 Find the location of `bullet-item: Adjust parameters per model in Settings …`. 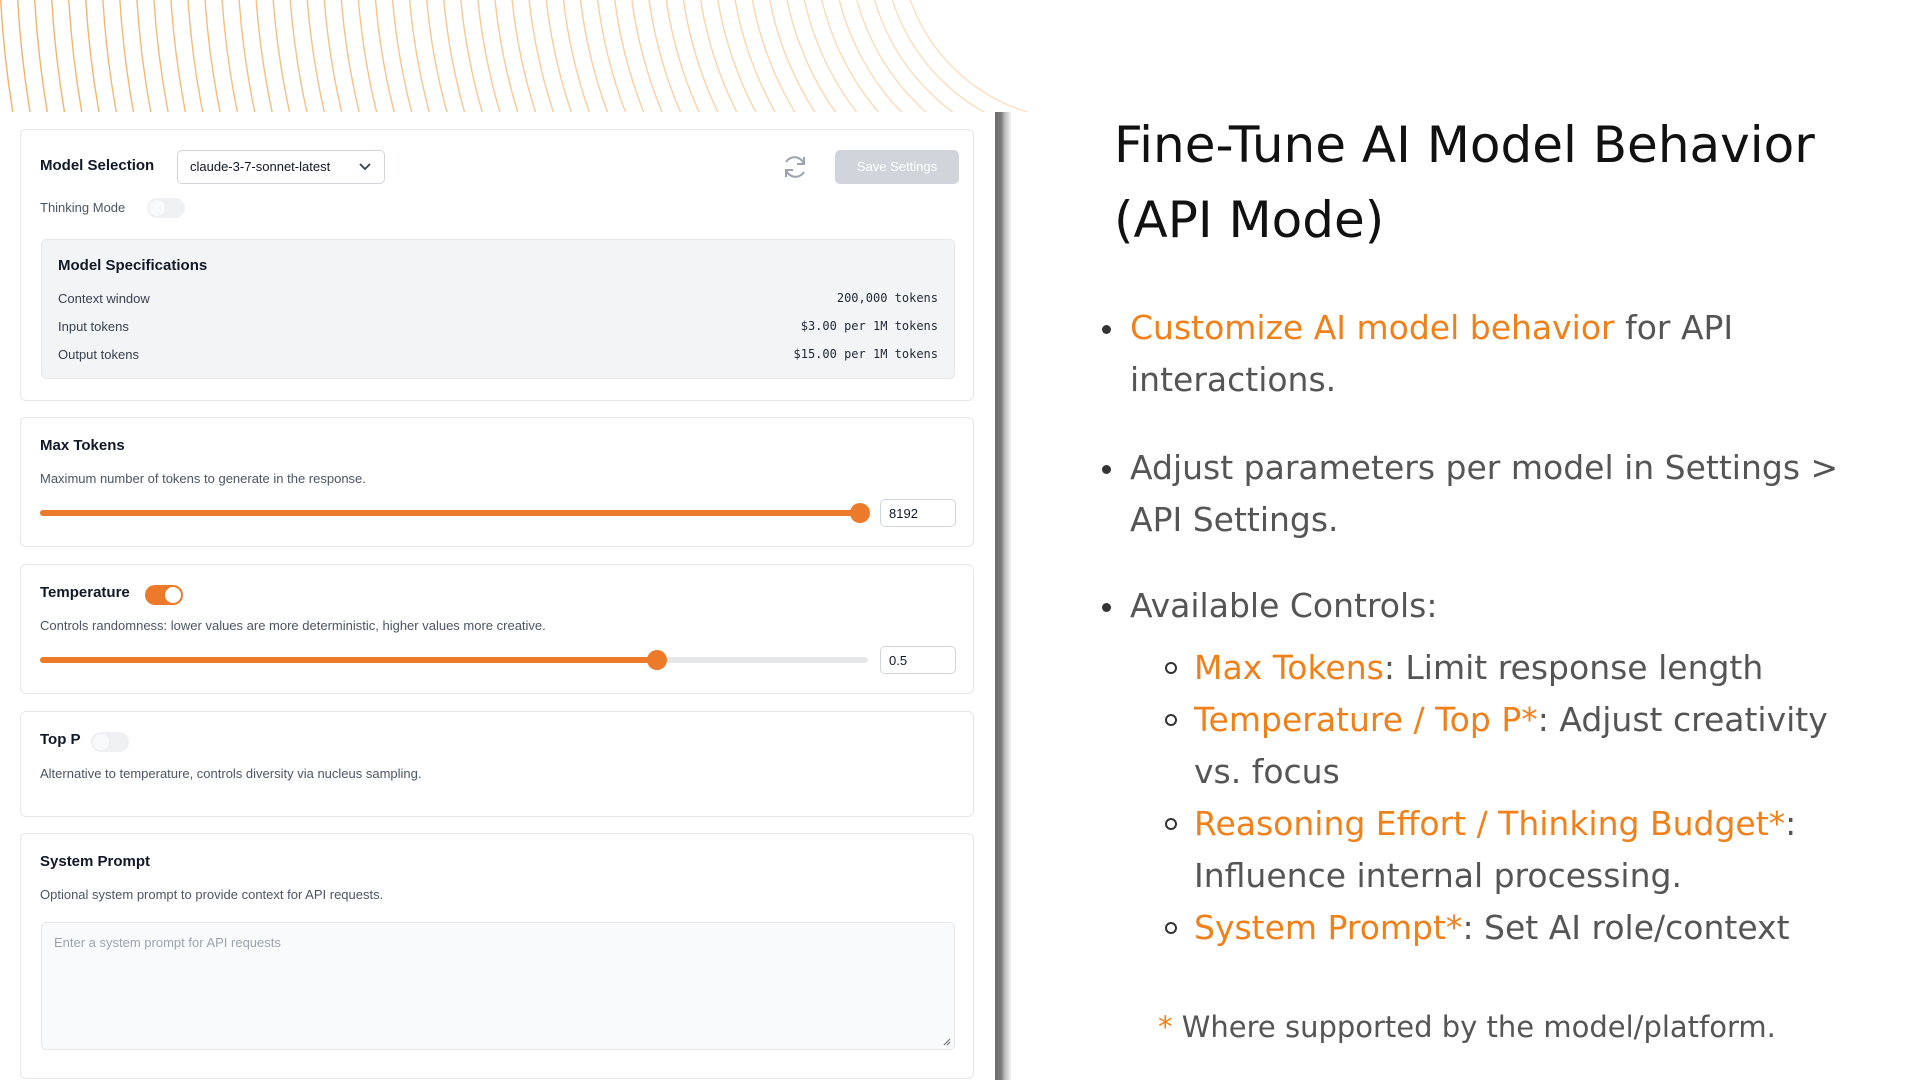

bullet-item: Adjust parameters per model in Settings … is located at coordinates (1498, 494).